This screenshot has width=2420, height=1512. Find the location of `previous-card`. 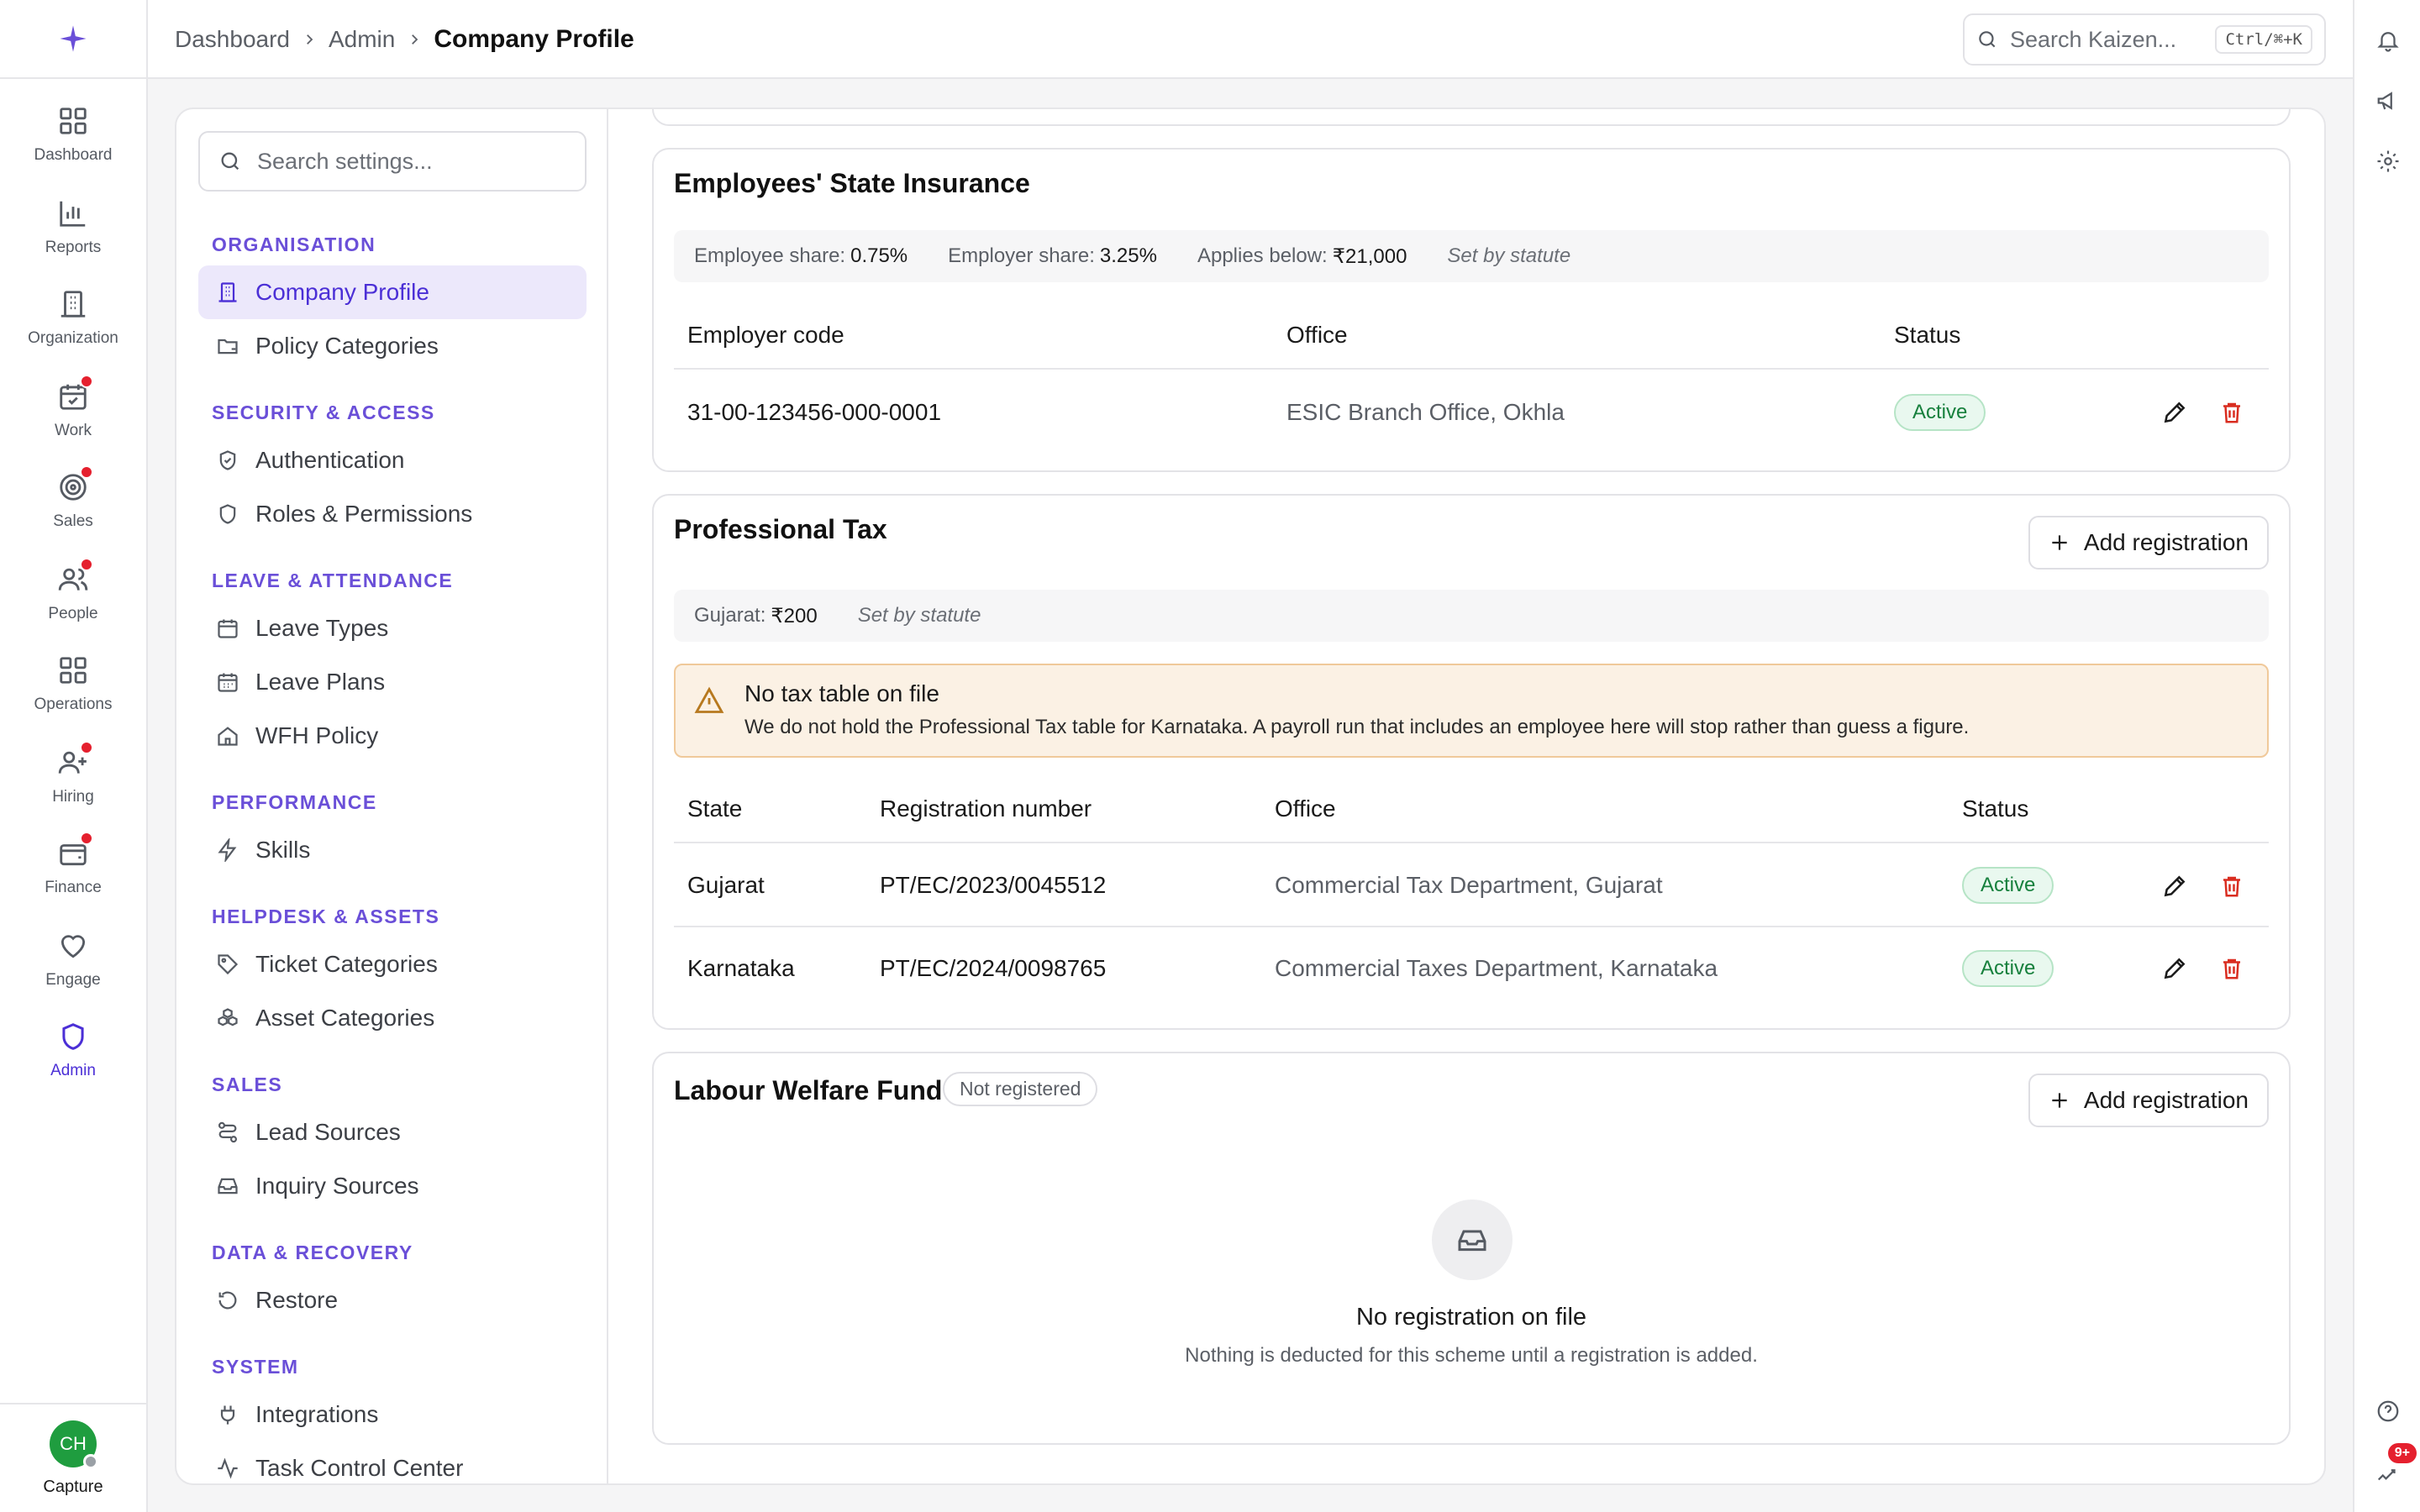

previous-card is located at coordinates (1471, 117).